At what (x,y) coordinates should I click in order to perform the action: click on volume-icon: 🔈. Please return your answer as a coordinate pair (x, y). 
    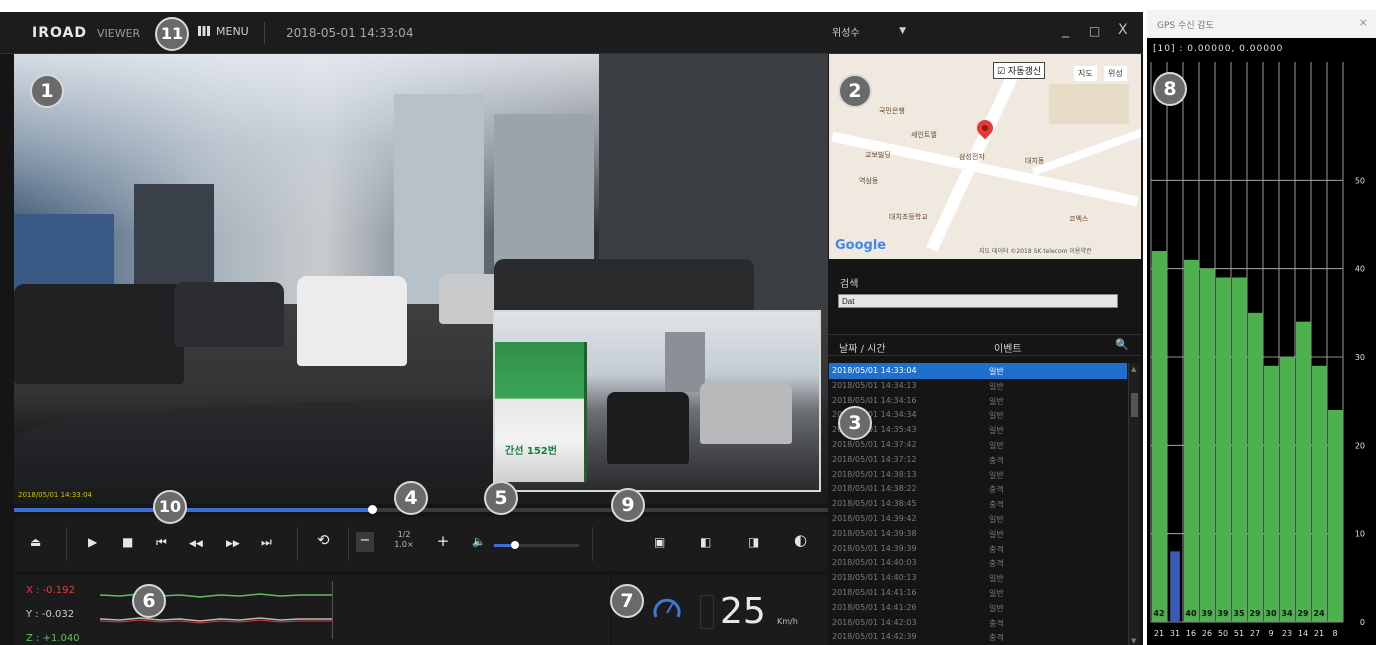
    Looking at the image, I should click on (479, 542).